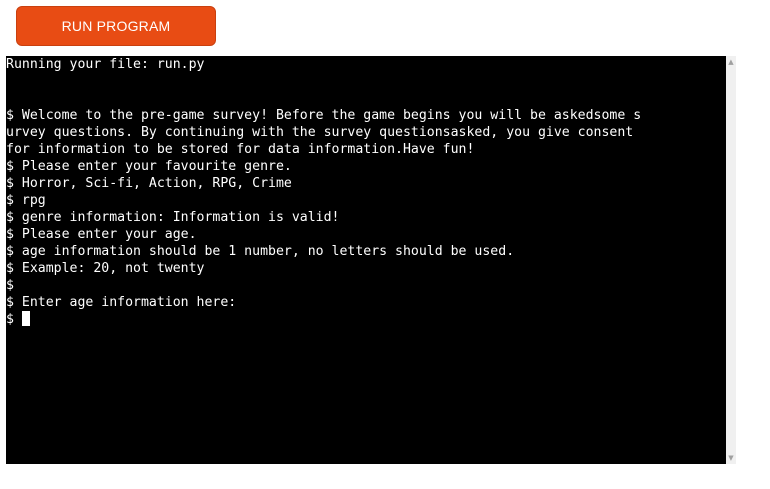  What do you see at coordinates (731, 458) in the screenshot?
I see `triangle-down-icon: ▼` at bounding box center [731, 458].